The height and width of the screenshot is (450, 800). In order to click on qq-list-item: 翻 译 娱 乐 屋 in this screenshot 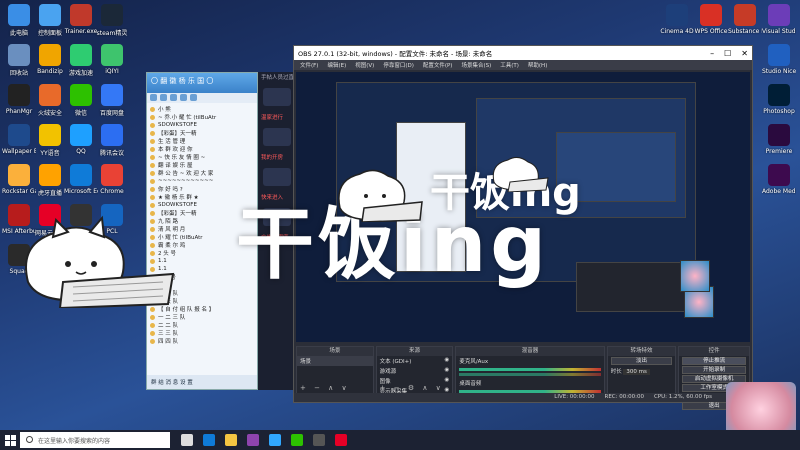, I will do `click(202, 165)`.